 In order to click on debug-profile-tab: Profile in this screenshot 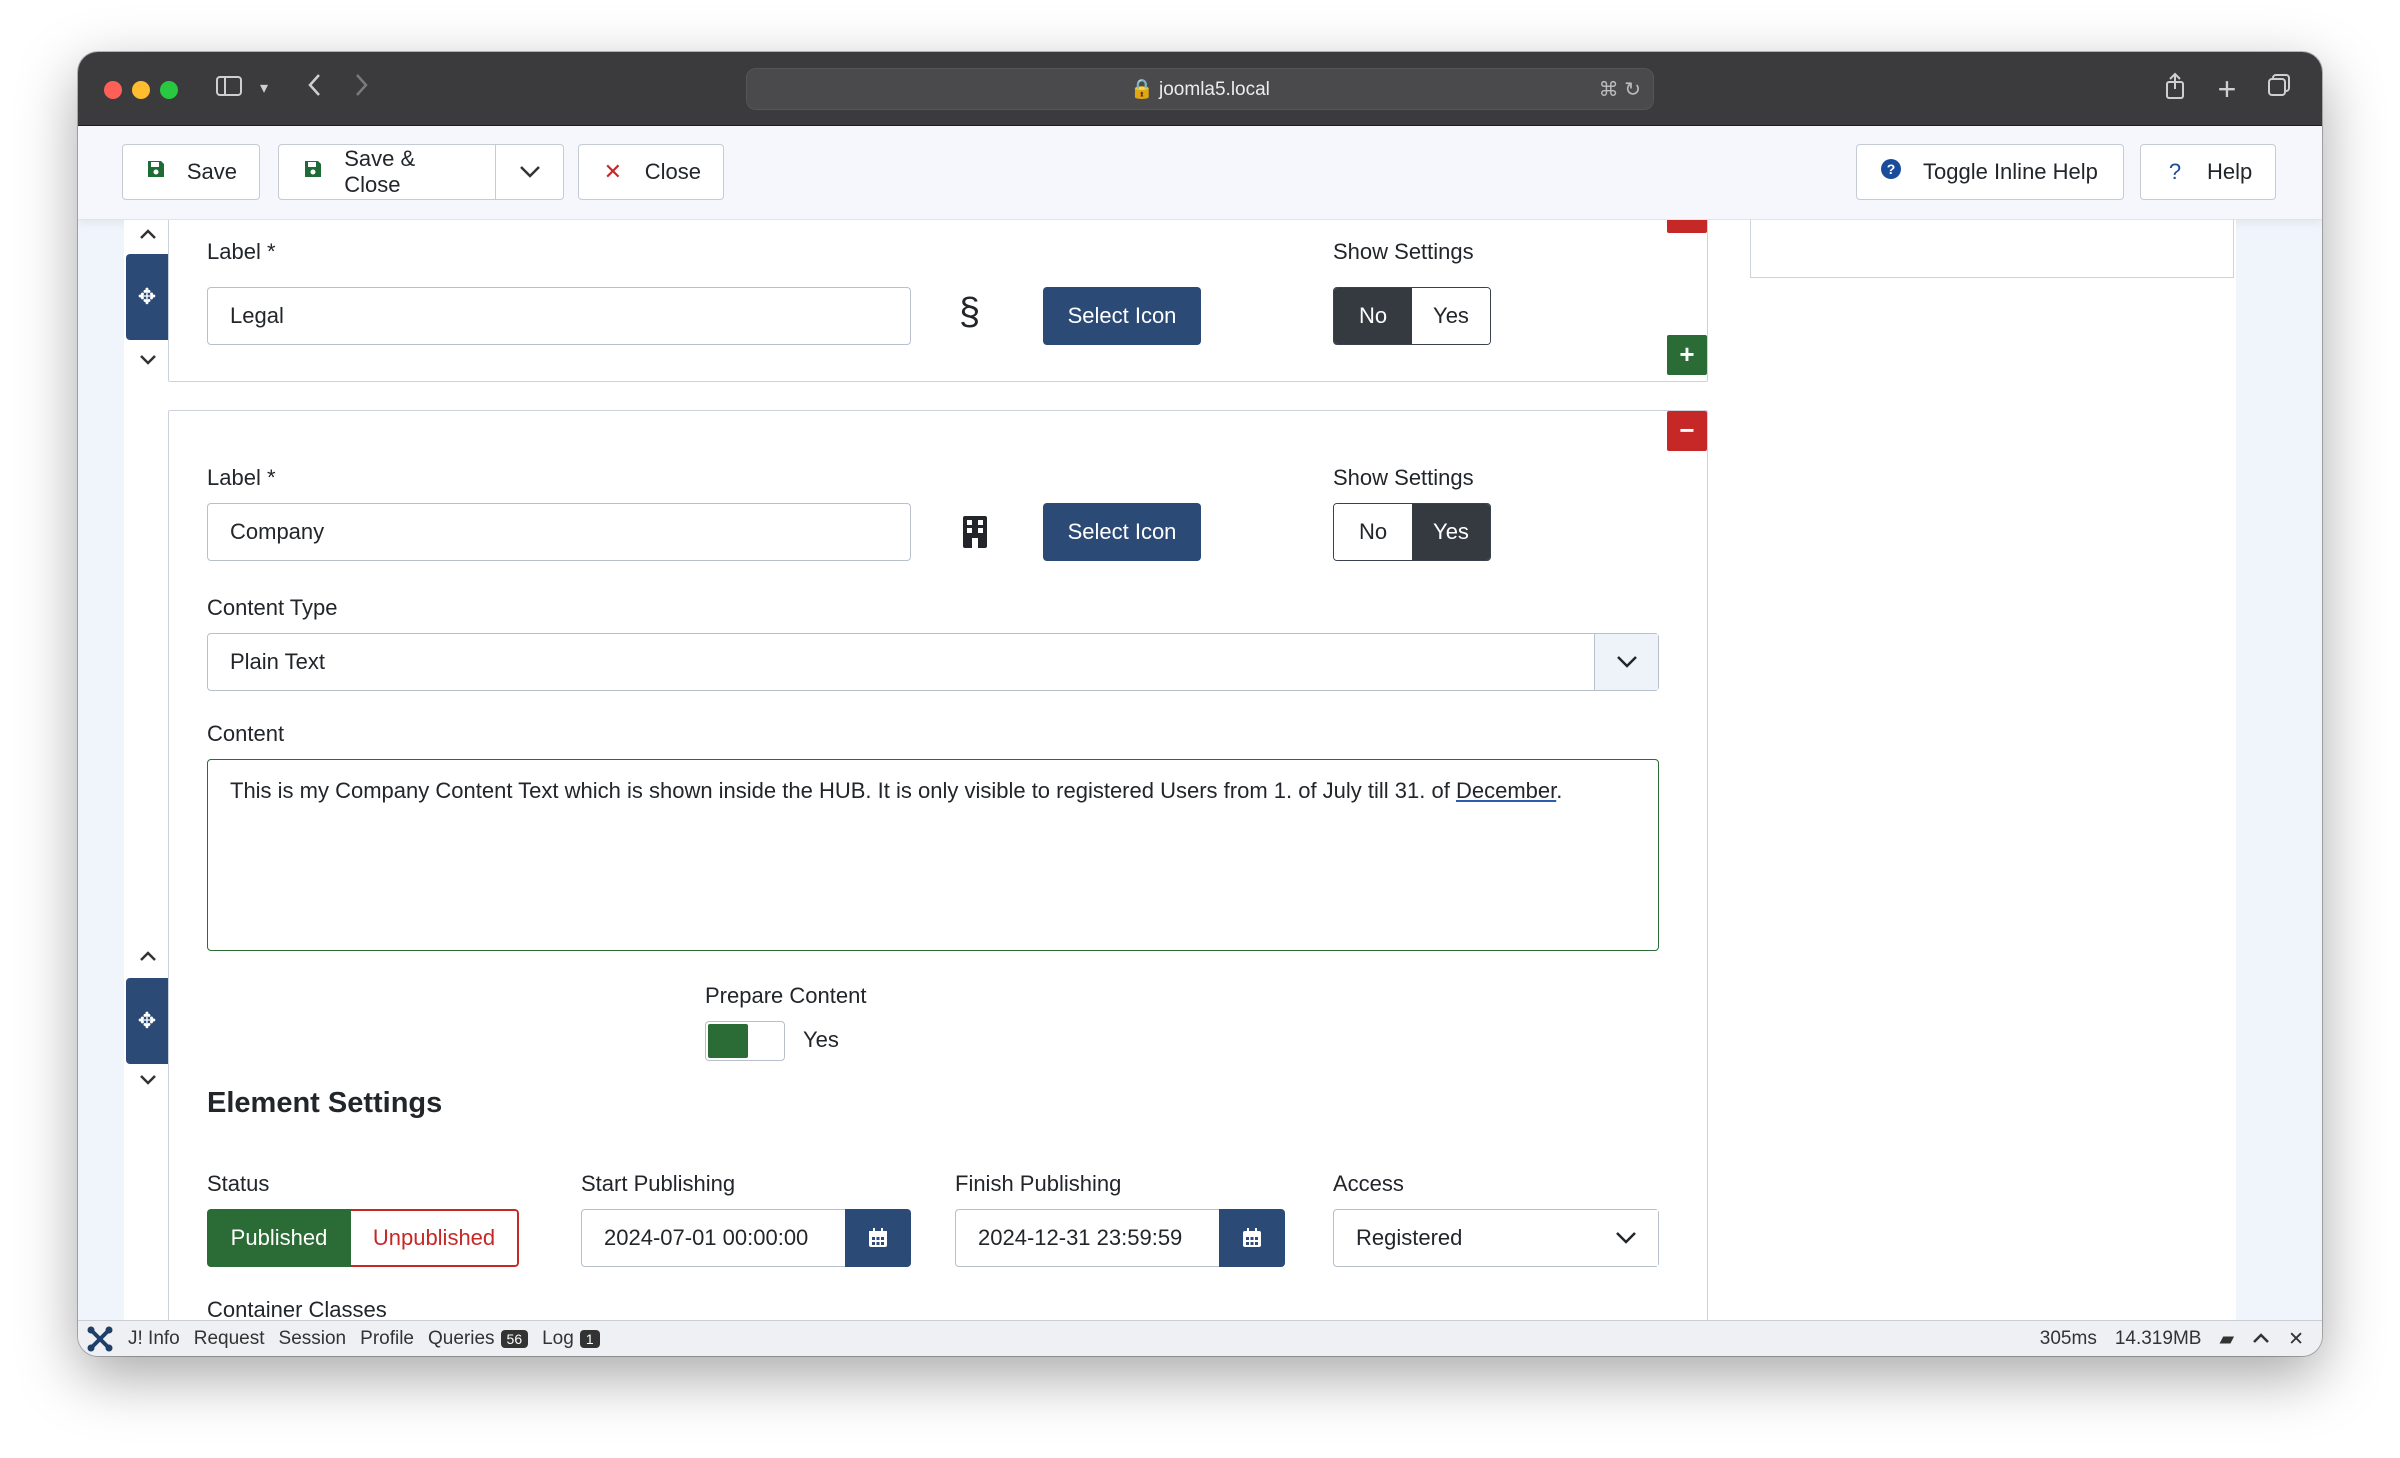, I will do `click(387, 1339)`.